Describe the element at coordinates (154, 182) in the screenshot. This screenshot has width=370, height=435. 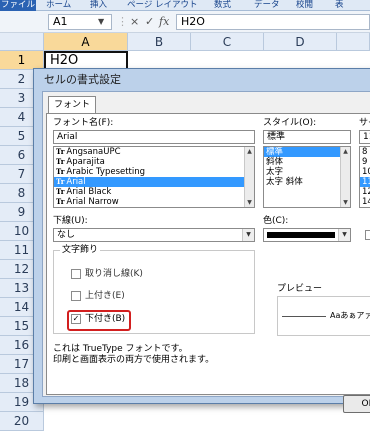
I see `list-item-selected: Tr Arial` at that location.